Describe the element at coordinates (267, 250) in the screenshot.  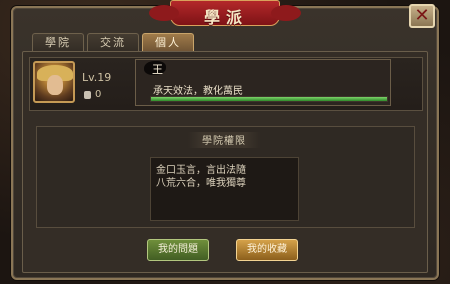
I see `my-collection-button: 我的收藏` at that location.